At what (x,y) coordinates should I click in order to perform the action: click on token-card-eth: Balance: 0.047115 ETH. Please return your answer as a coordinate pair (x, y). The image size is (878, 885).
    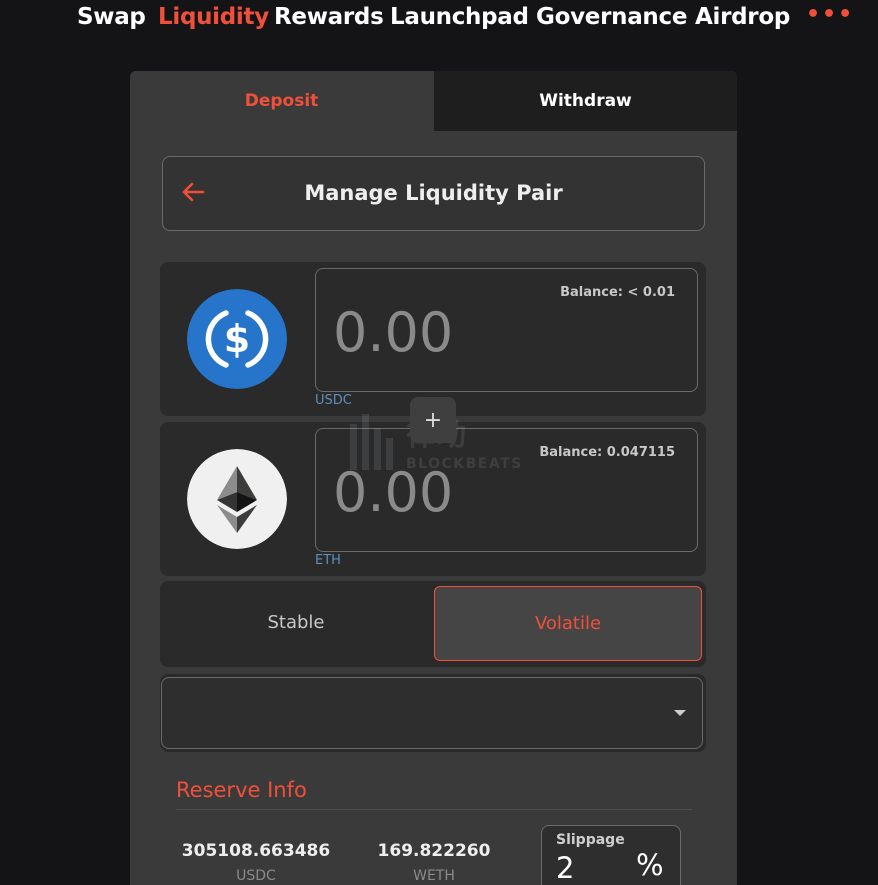
    Looking at the image, I should click on (433, 499).